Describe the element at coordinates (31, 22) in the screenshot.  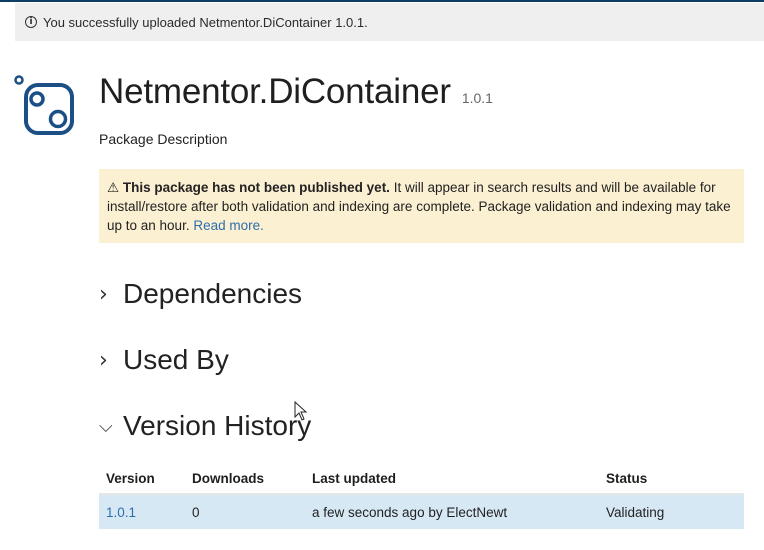
I see `info-circle-icon: i` at that location.